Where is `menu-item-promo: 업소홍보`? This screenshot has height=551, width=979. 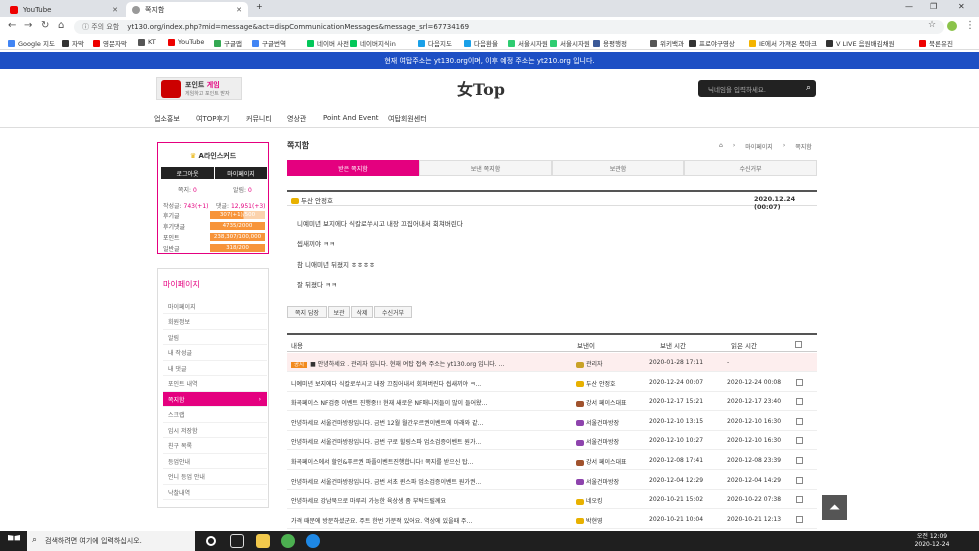
menu-item-promo: 업소홍보 is located at coordinates (167, 119).